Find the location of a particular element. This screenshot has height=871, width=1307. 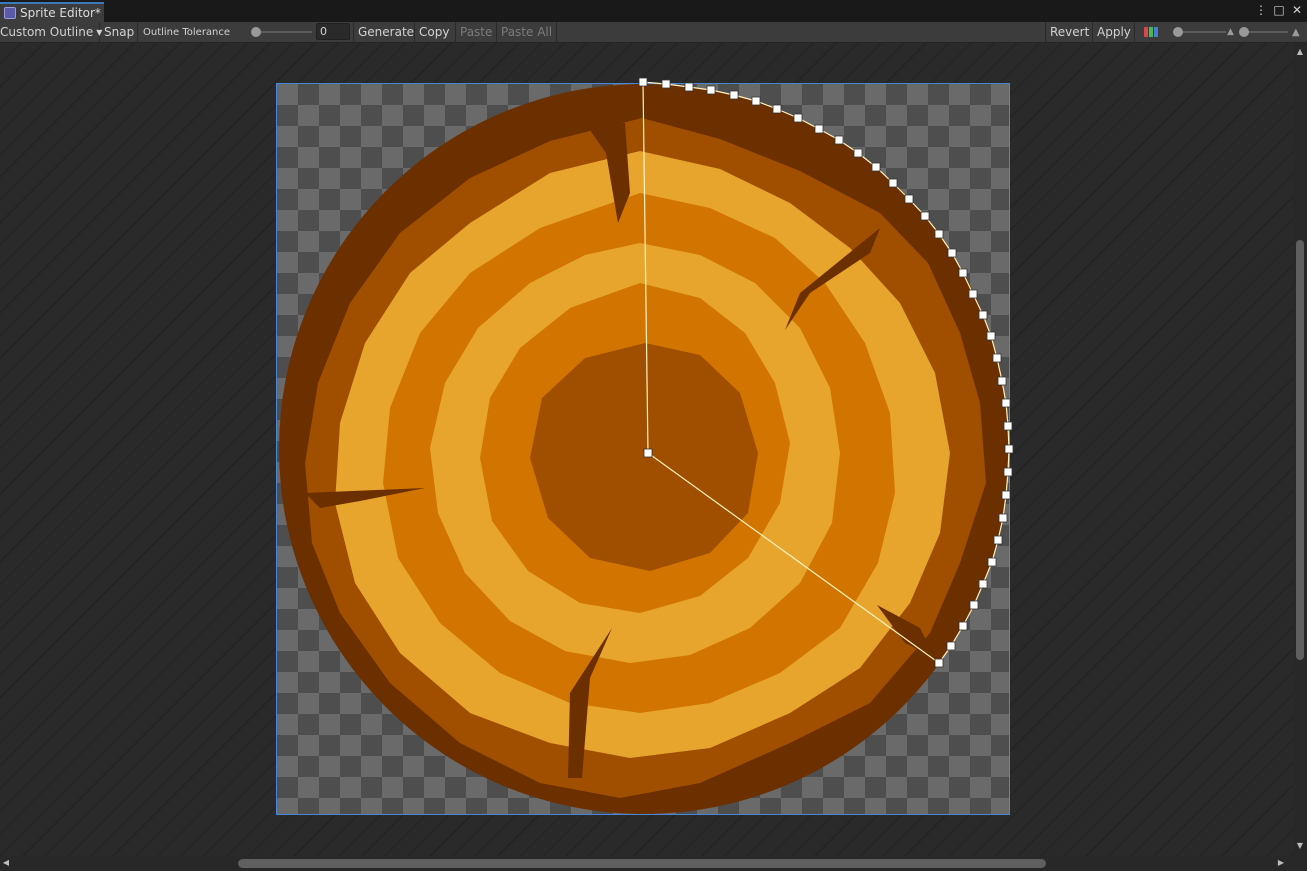

slider-track is located at coordinates (283, 32).